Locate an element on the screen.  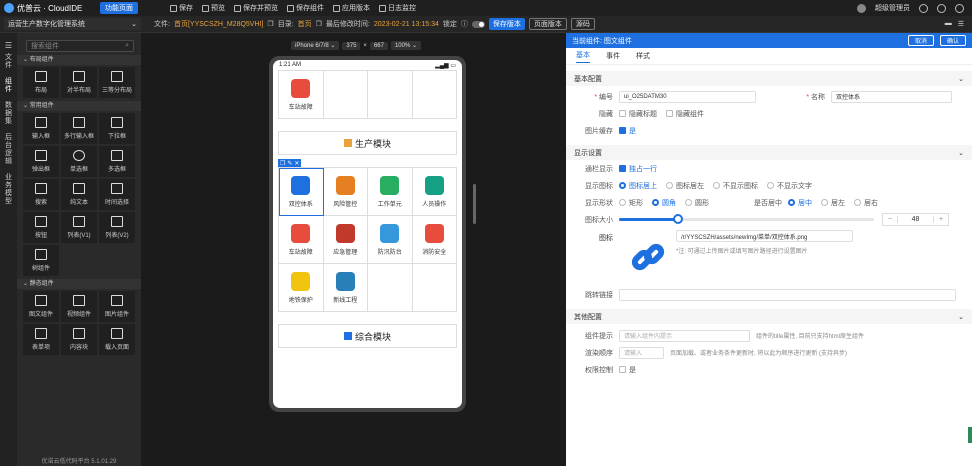
slider-handle is located at coordinates (677, 219).